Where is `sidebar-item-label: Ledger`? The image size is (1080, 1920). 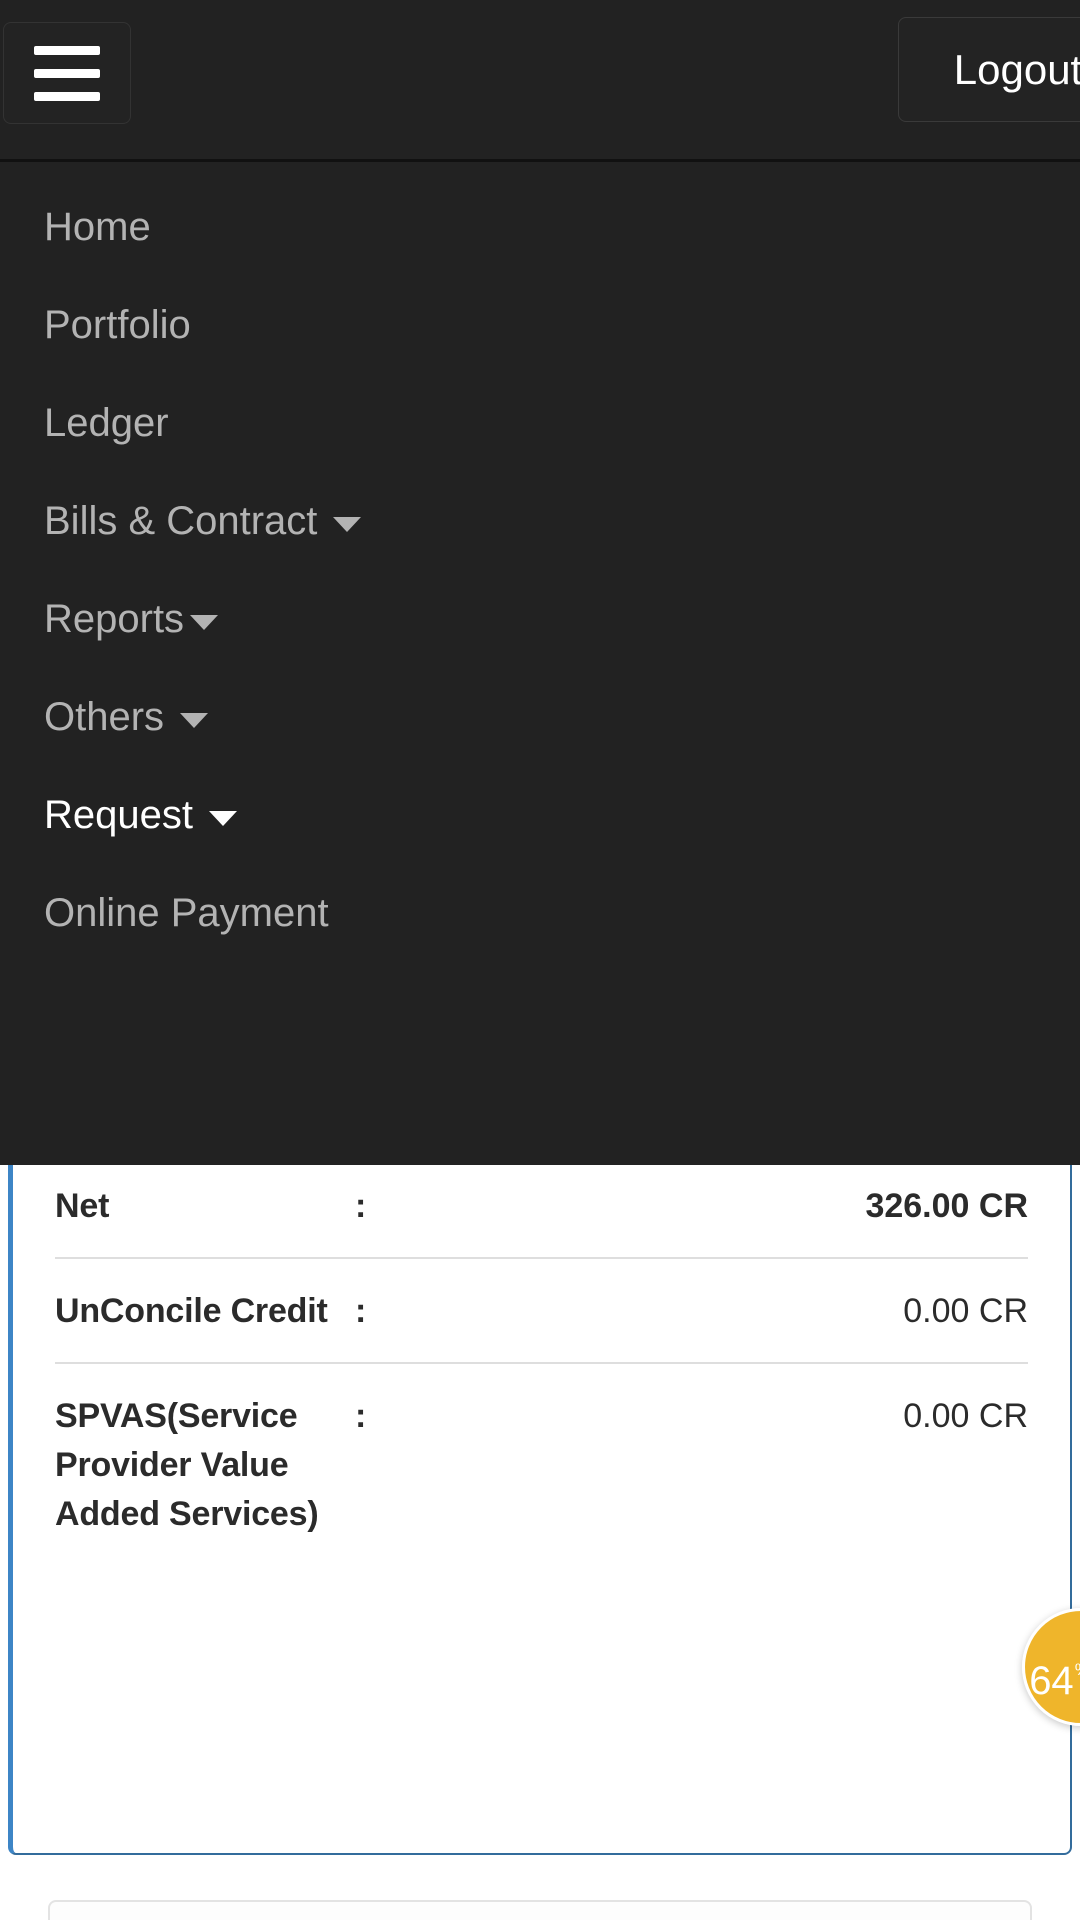 sidebar-item-label: Ledger is located at coordinates (106, 422).